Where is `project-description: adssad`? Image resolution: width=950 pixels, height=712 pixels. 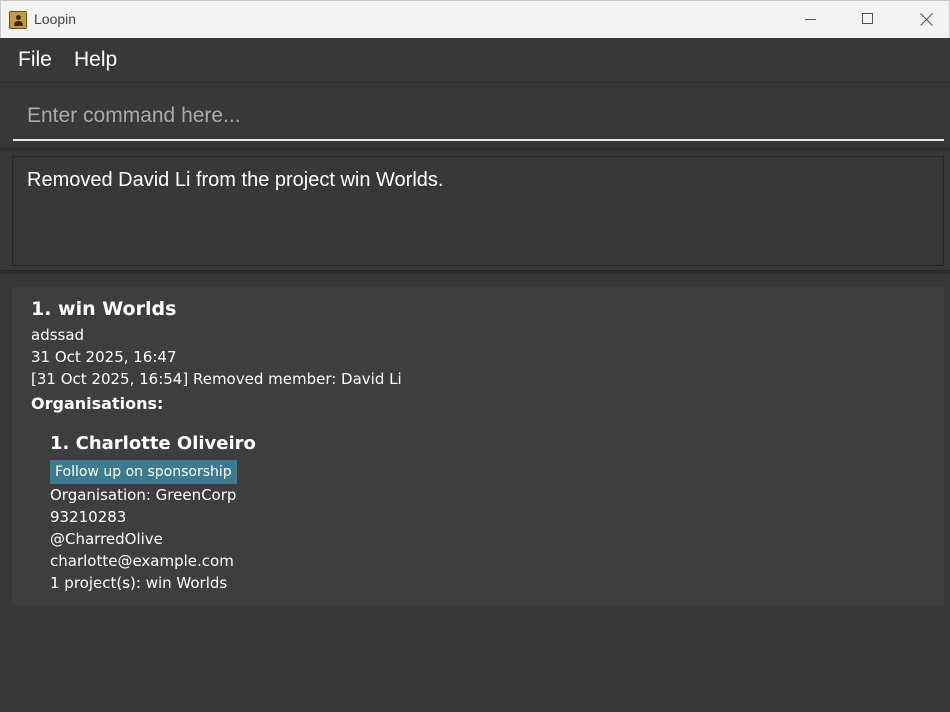 project-description: adssad is located at coordinates (58, 335).